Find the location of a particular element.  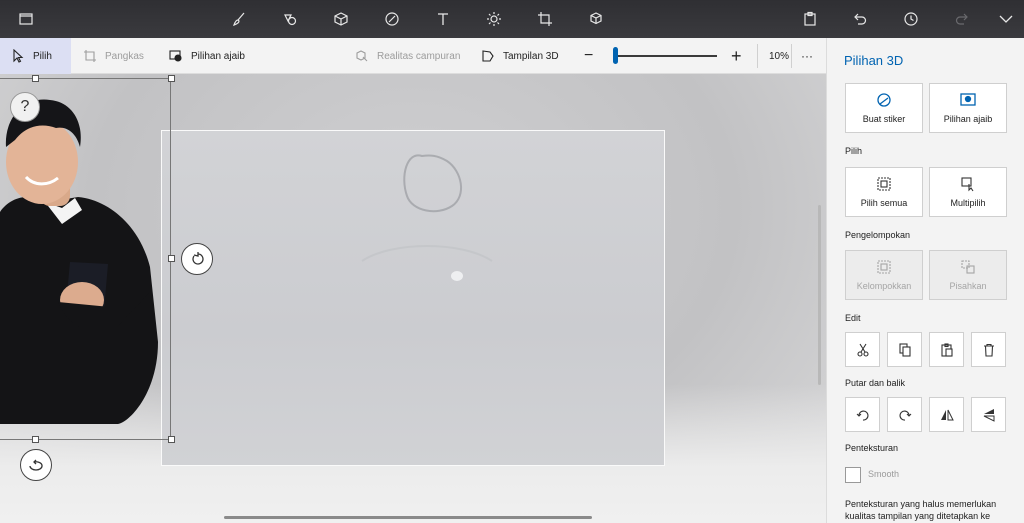

copy-button is located at coordinates (904, 349).